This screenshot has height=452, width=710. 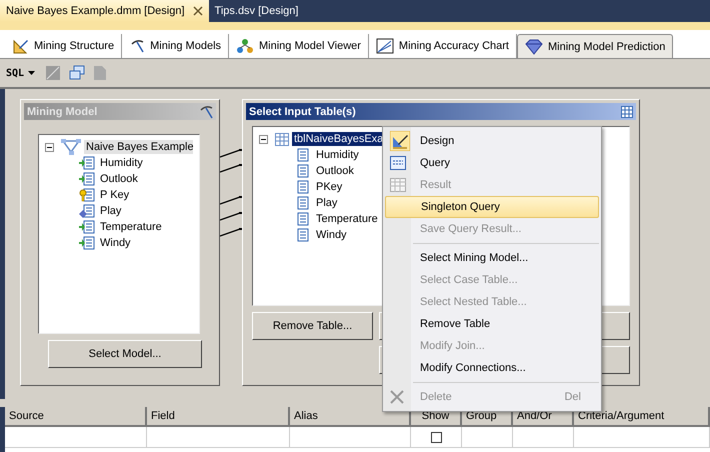 What do you see at coordinates (32, 73) in the screenshot?
I see `caret-icon` at bounding box center [32, 73].